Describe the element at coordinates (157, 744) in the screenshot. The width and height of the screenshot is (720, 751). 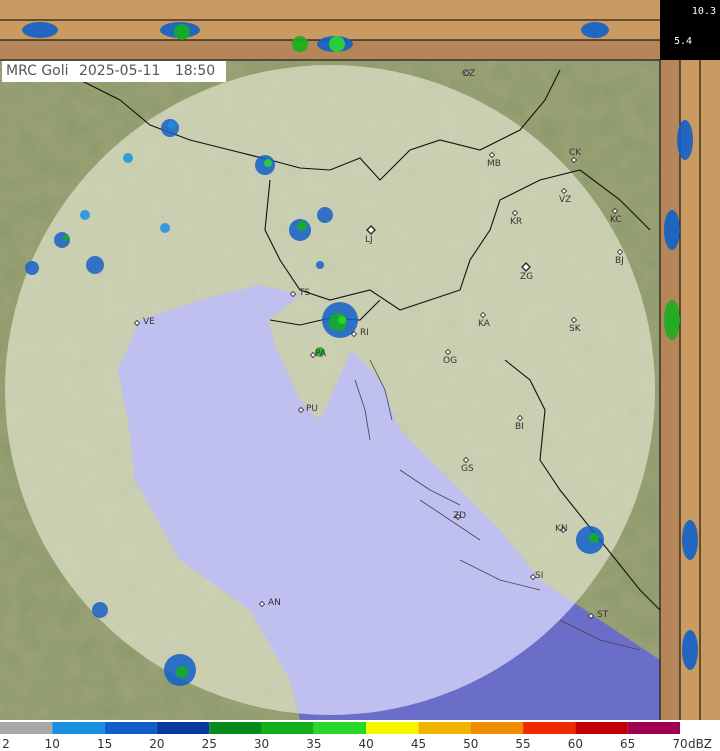
I see `colorbar-tick: 20` at that location.